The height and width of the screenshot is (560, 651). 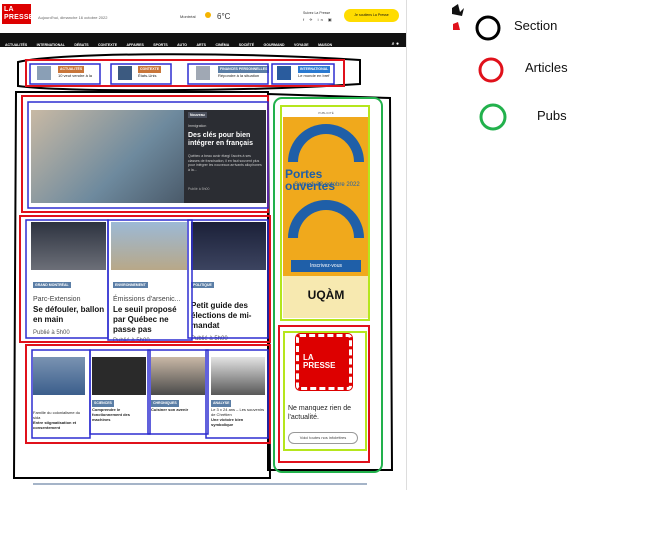 What do you see at coordinates (330, 281) in the screenshot?
I see `section-box-side` at bounding box center [330, 281].